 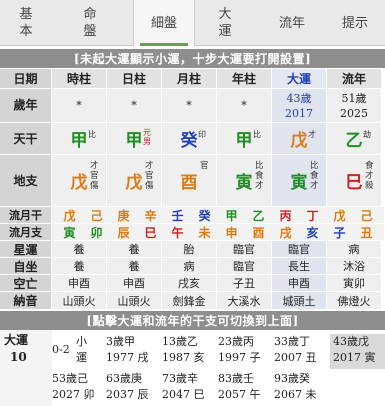 What do you see at coordinates (189, 266) in the screenshot?
I see `zizuo-cell: 病` at bounding box center [189, 266].